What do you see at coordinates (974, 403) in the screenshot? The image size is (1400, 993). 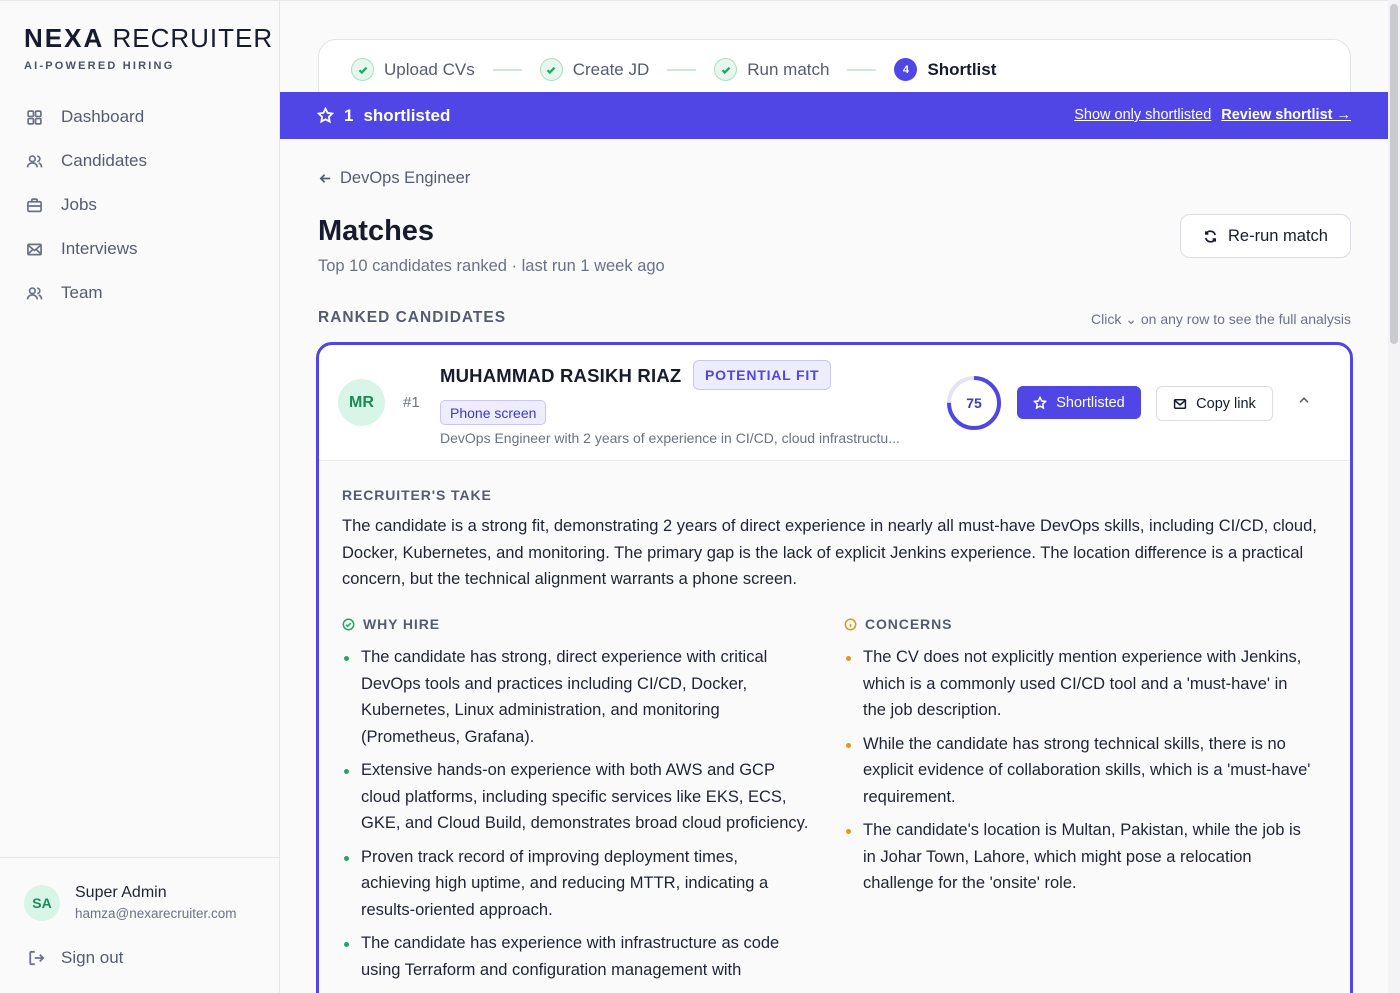 I see `match-score: 75` at bounding box center [974, 403].